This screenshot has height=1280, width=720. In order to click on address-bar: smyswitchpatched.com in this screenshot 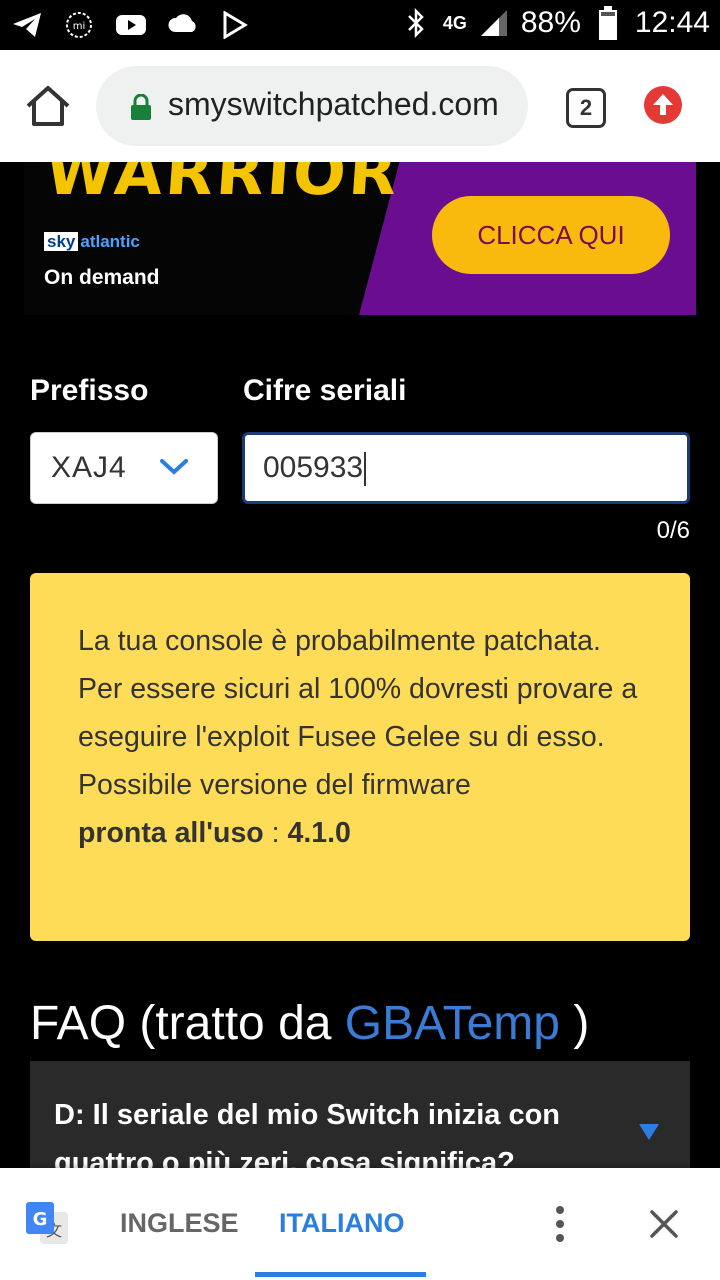, I will do `click(312, 106)`.